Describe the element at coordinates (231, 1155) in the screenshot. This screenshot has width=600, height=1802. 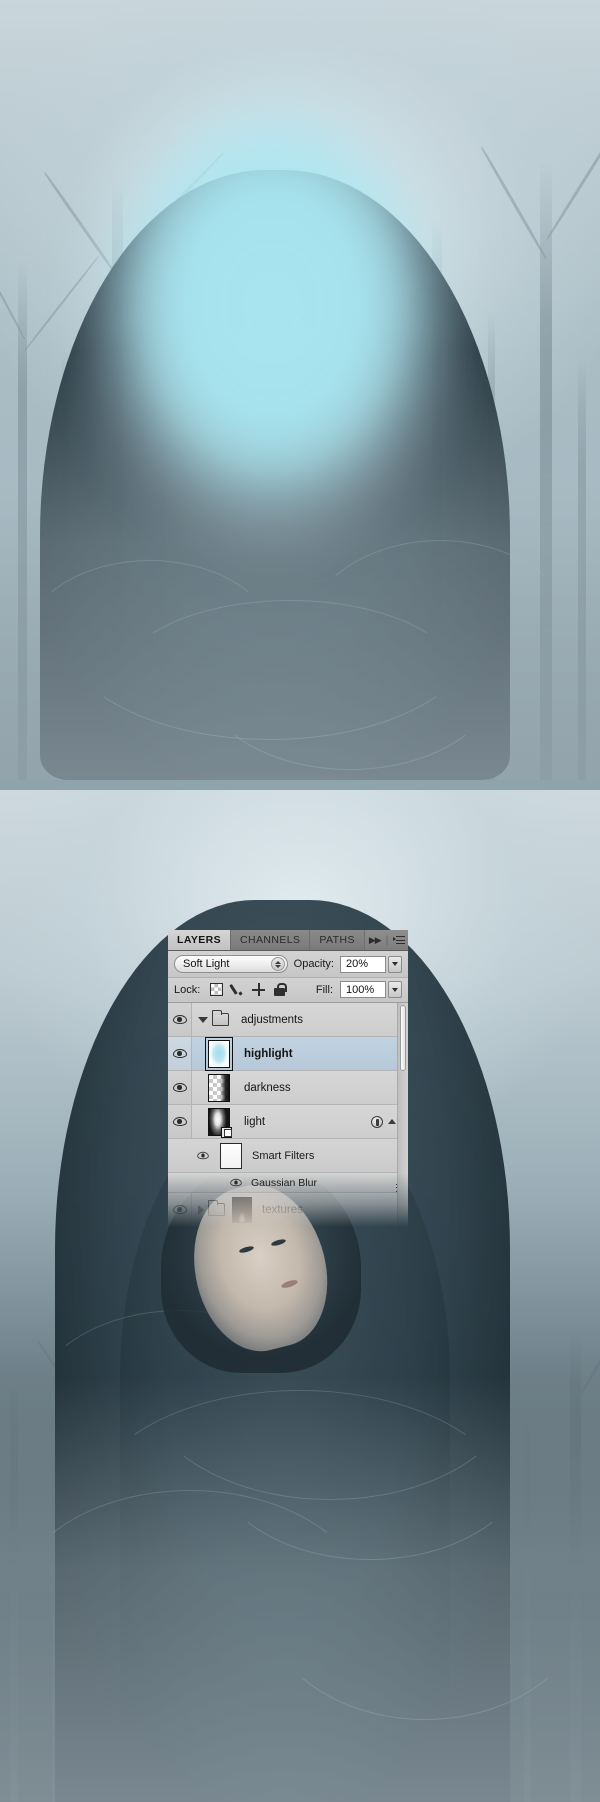
I see `smart-filter-mask-thumbnail` at that location.